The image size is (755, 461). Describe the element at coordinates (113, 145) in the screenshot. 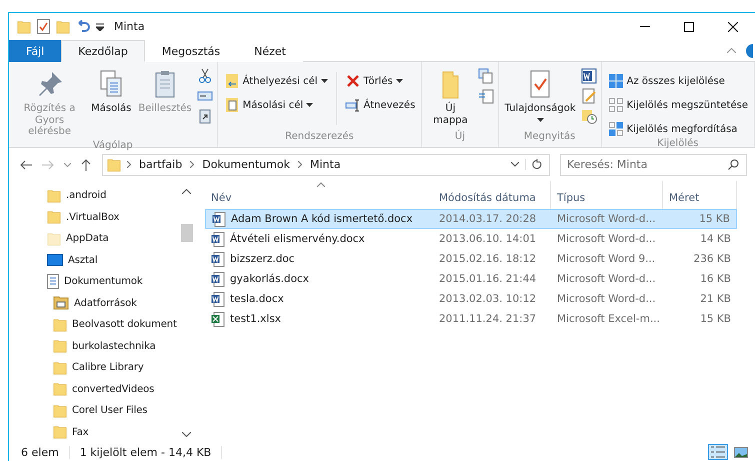

I see `group-label: Vágólap` at that location.